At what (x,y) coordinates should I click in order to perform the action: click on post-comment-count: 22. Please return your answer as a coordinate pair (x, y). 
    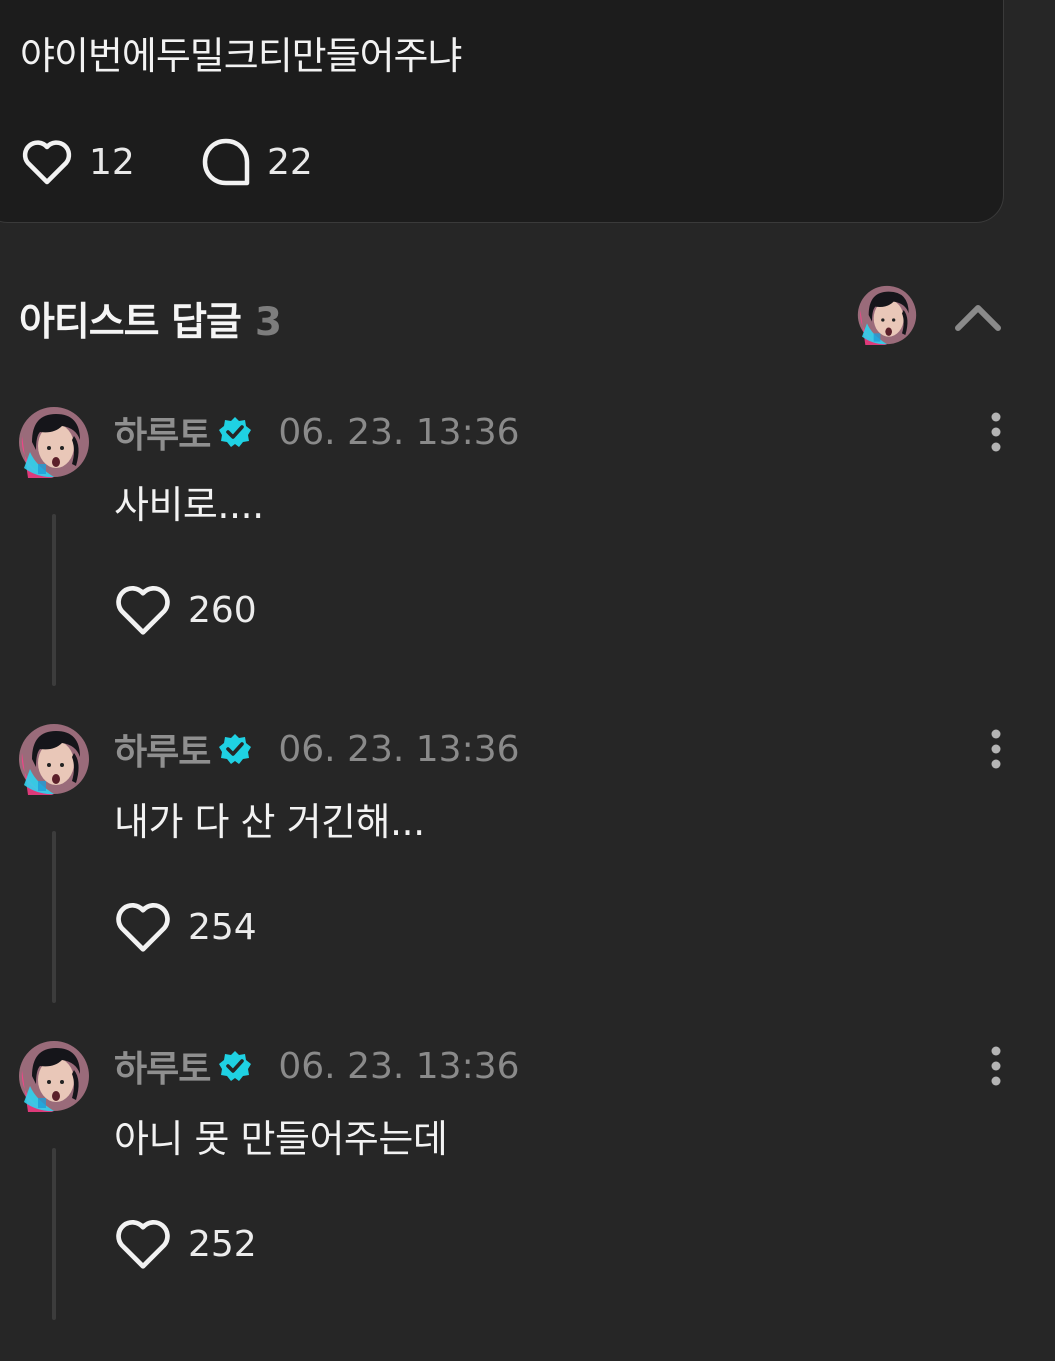
    Looking at the image, I should click on (290, 162).